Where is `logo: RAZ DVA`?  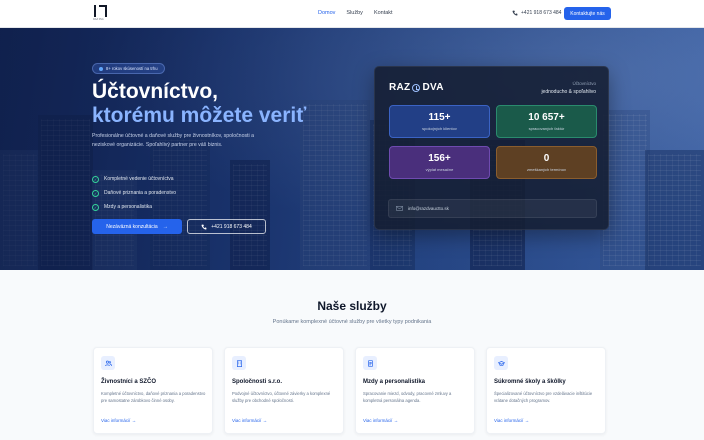 logo: RAZ DVA is located at coordinates (101, 14).